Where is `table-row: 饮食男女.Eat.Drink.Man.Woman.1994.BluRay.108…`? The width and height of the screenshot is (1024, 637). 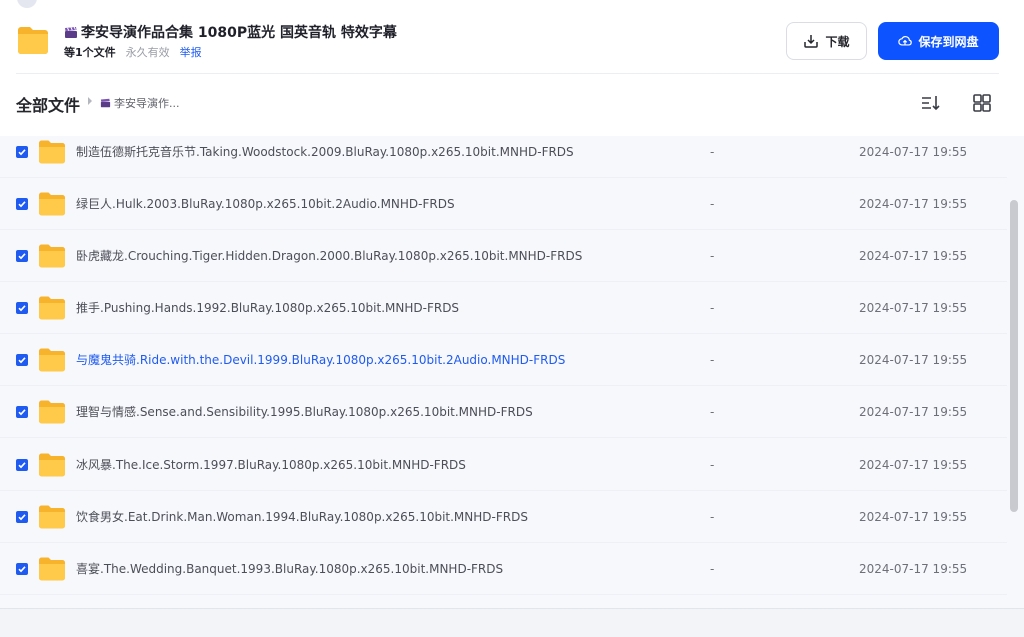
table-row: 饮食男女.Eat.Drink.Man.Woman.1994.BluRay.108… is located at coordinates (503, 517).